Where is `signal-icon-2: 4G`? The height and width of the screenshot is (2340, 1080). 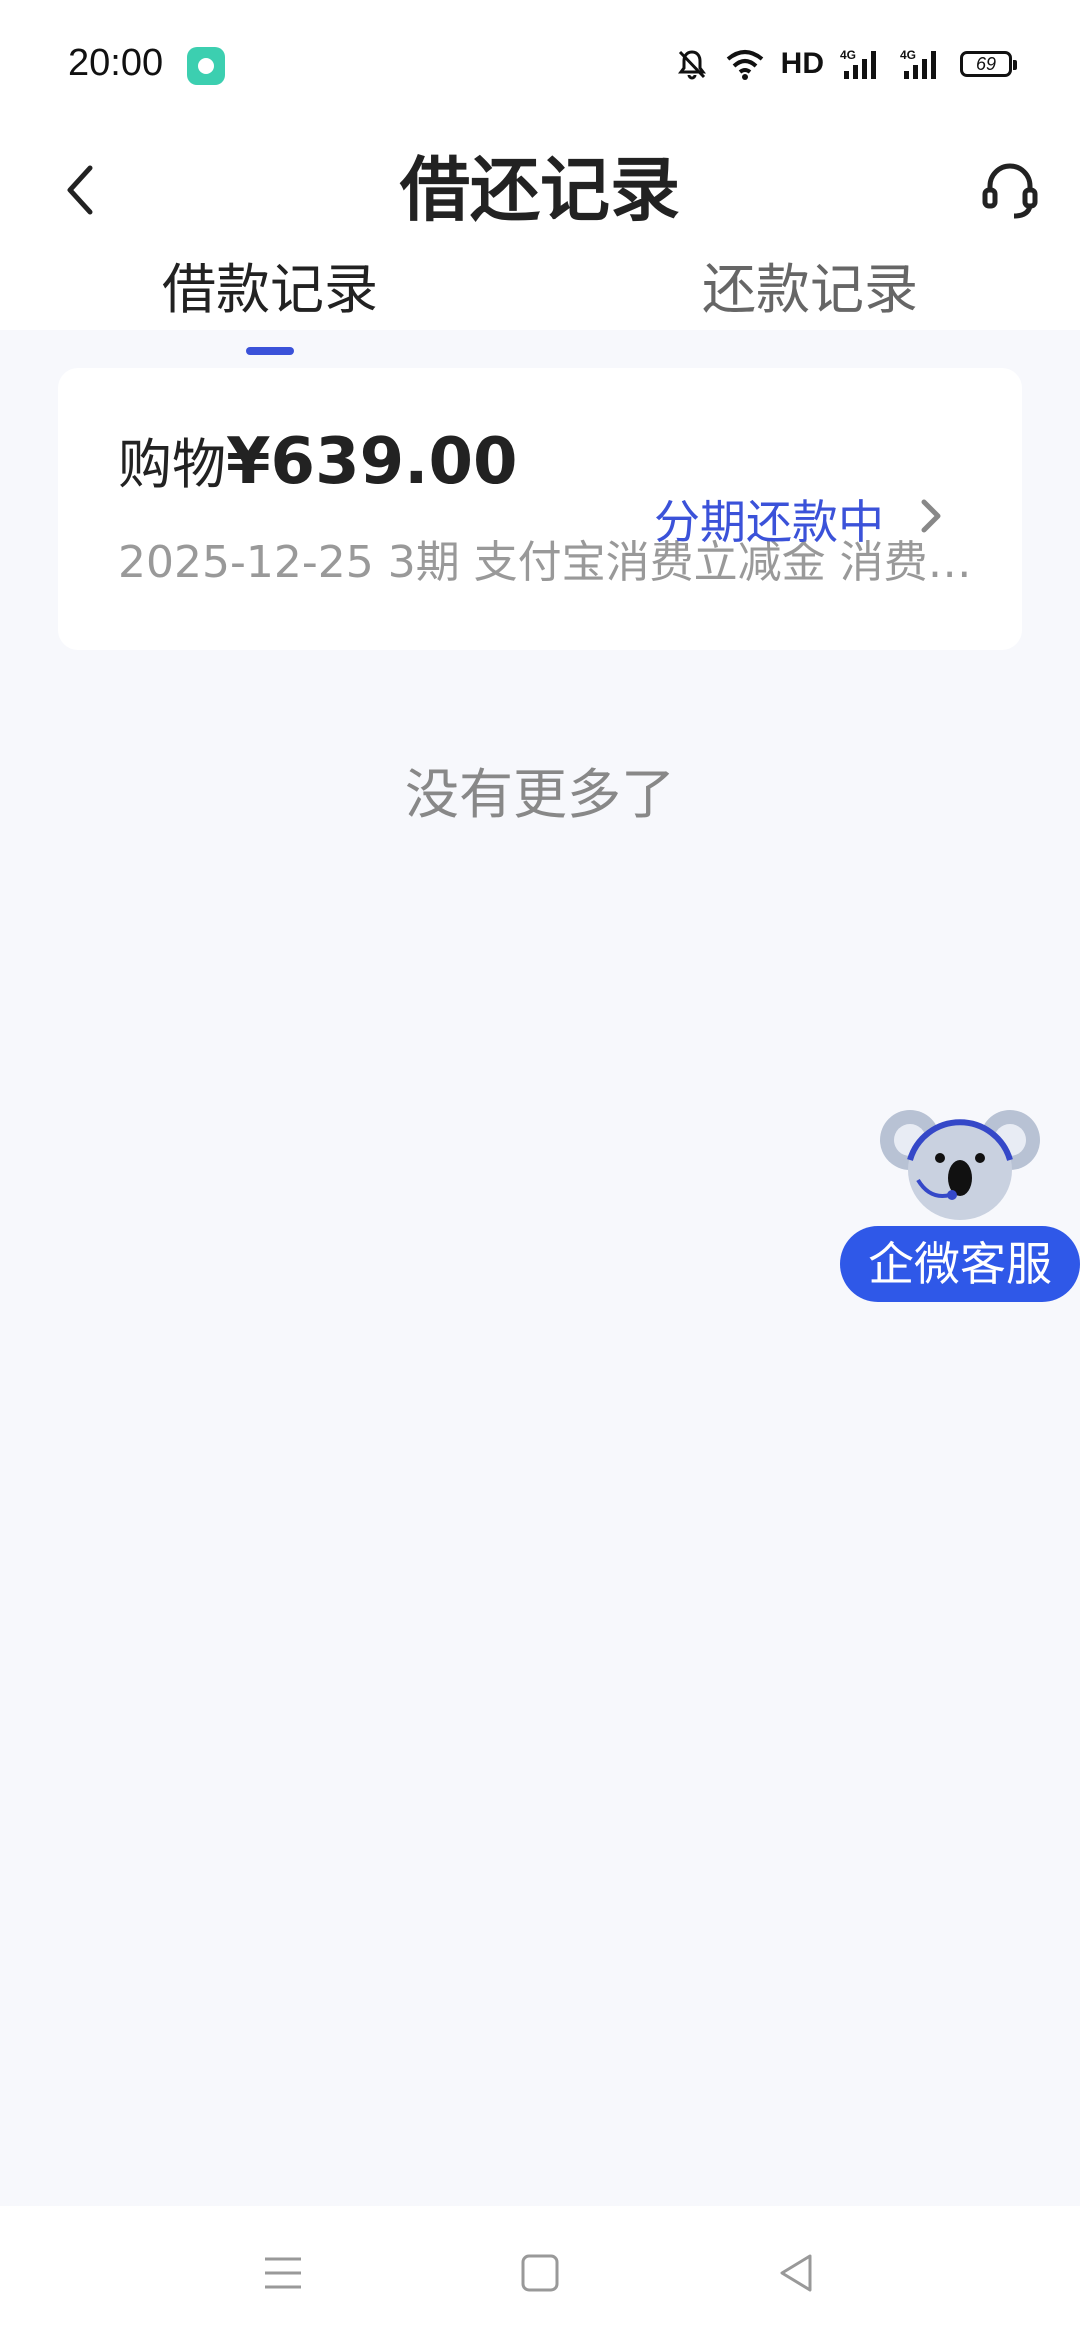
signal-icon-2: 4G is located at coordinates (922, 64).